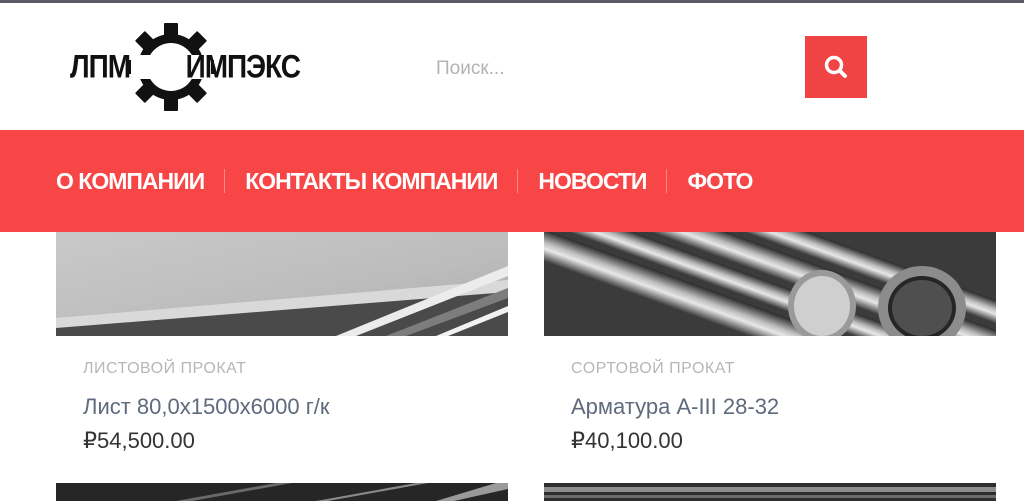  Describe the element at coordinates (165, 368) in the screenshot. I see `product-category: ЛИСТОВОЙ ПРОКАТ` at that location.